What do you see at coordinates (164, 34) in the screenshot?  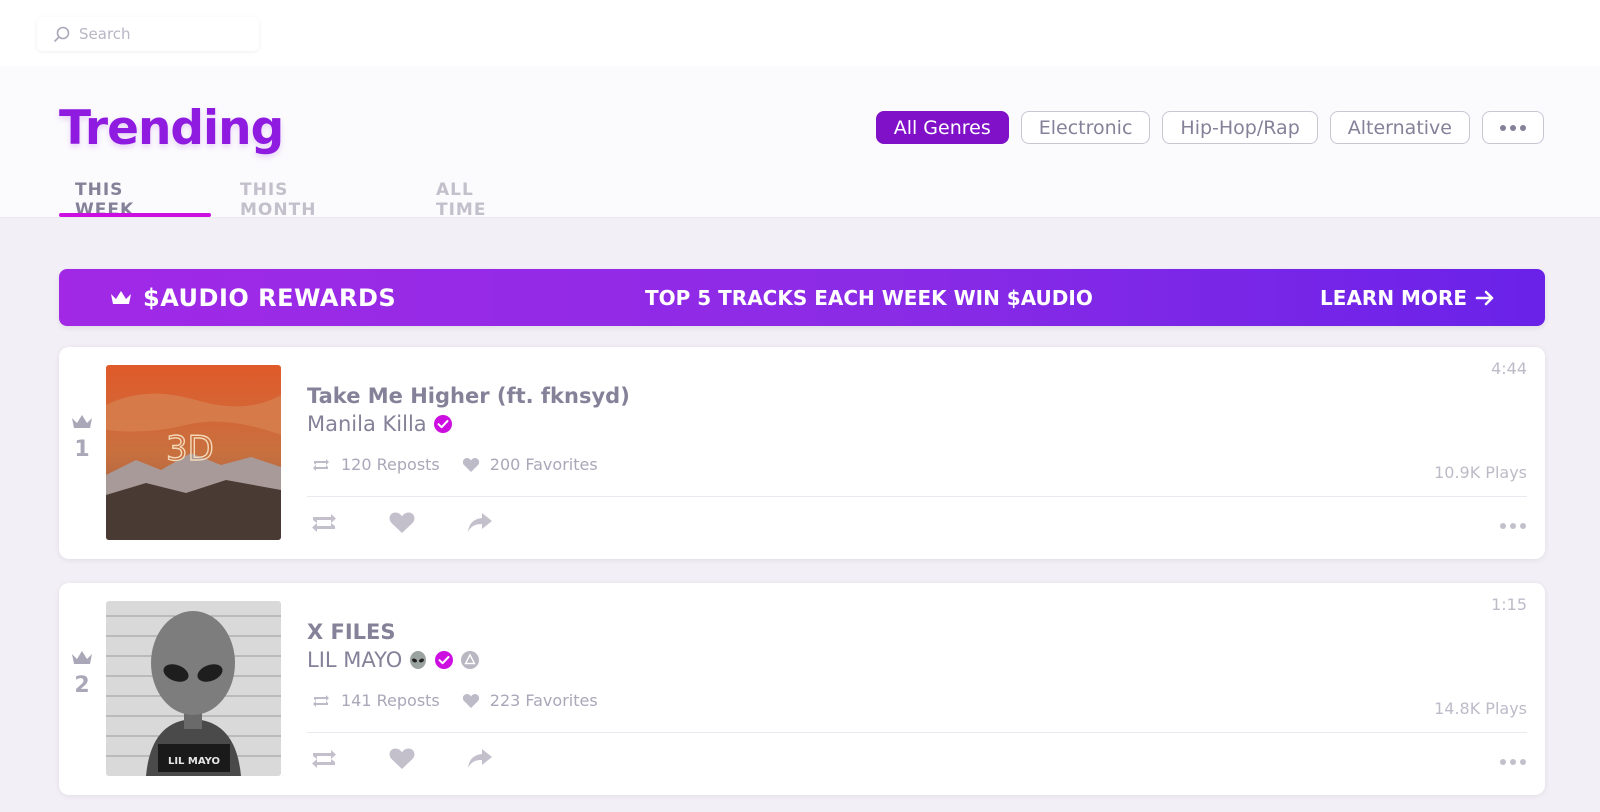 I see `search-input` at bounding box center [164, 34].